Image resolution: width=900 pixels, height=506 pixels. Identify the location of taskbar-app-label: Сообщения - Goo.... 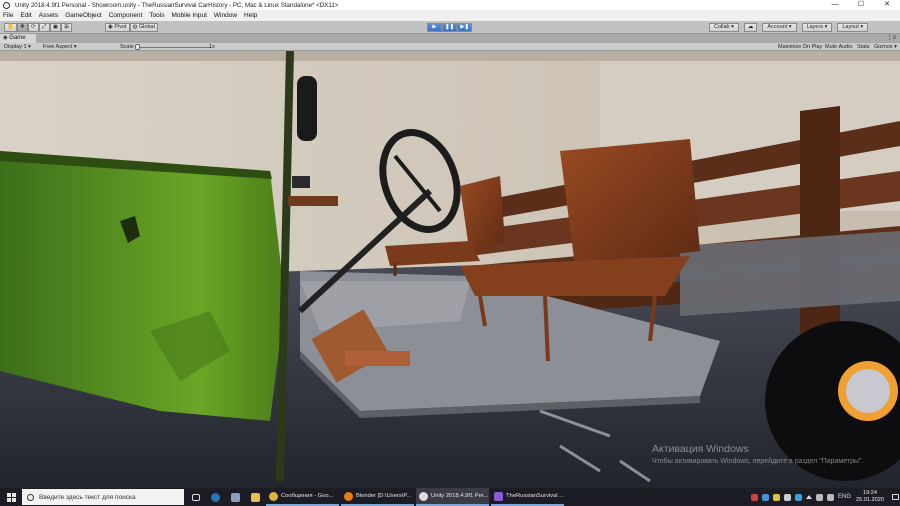
(307, 496).